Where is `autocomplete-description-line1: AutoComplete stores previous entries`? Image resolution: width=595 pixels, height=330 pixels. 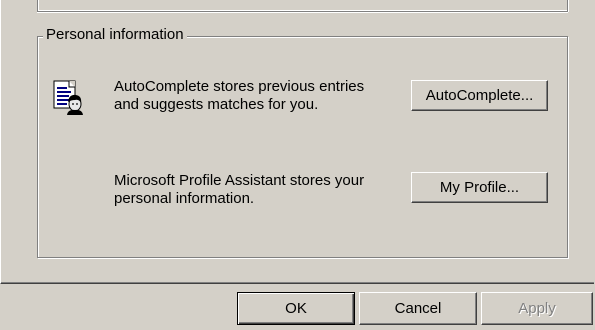
autocomplete-description-line1: AutoComplete stores previous entries is located at coordinates (239, 86).